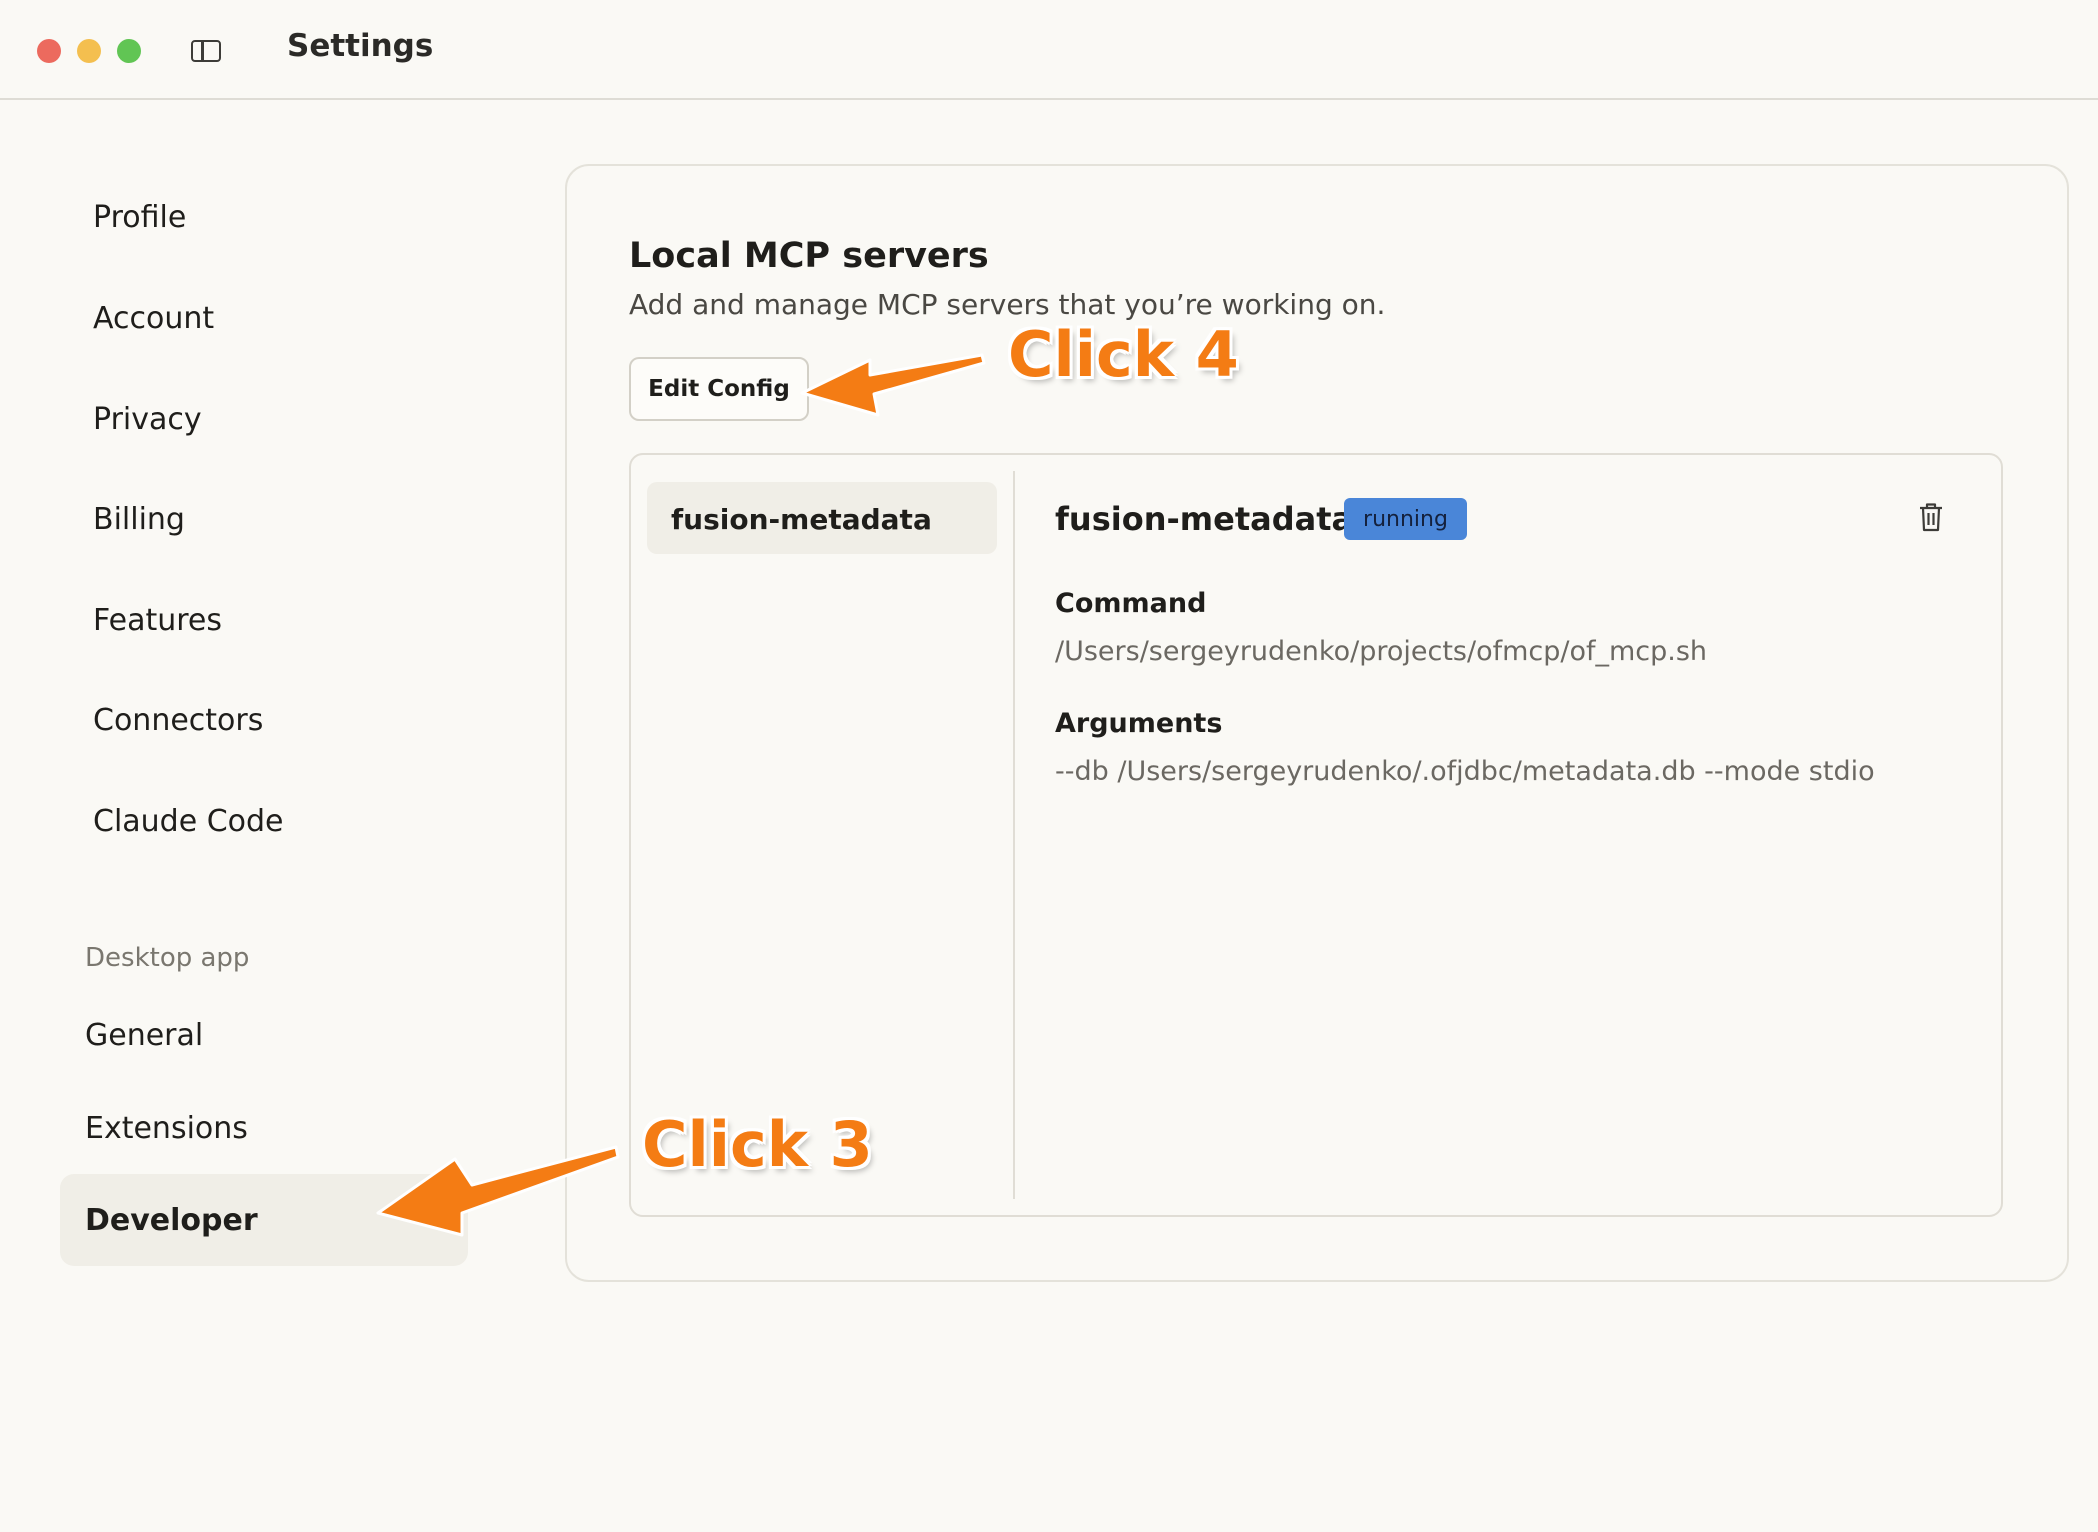 The width and height of the screenshot is (2098, 1532). Describe the element at coordinates (1931, 517) in the screenshot. I see `trash-icon` at that location.